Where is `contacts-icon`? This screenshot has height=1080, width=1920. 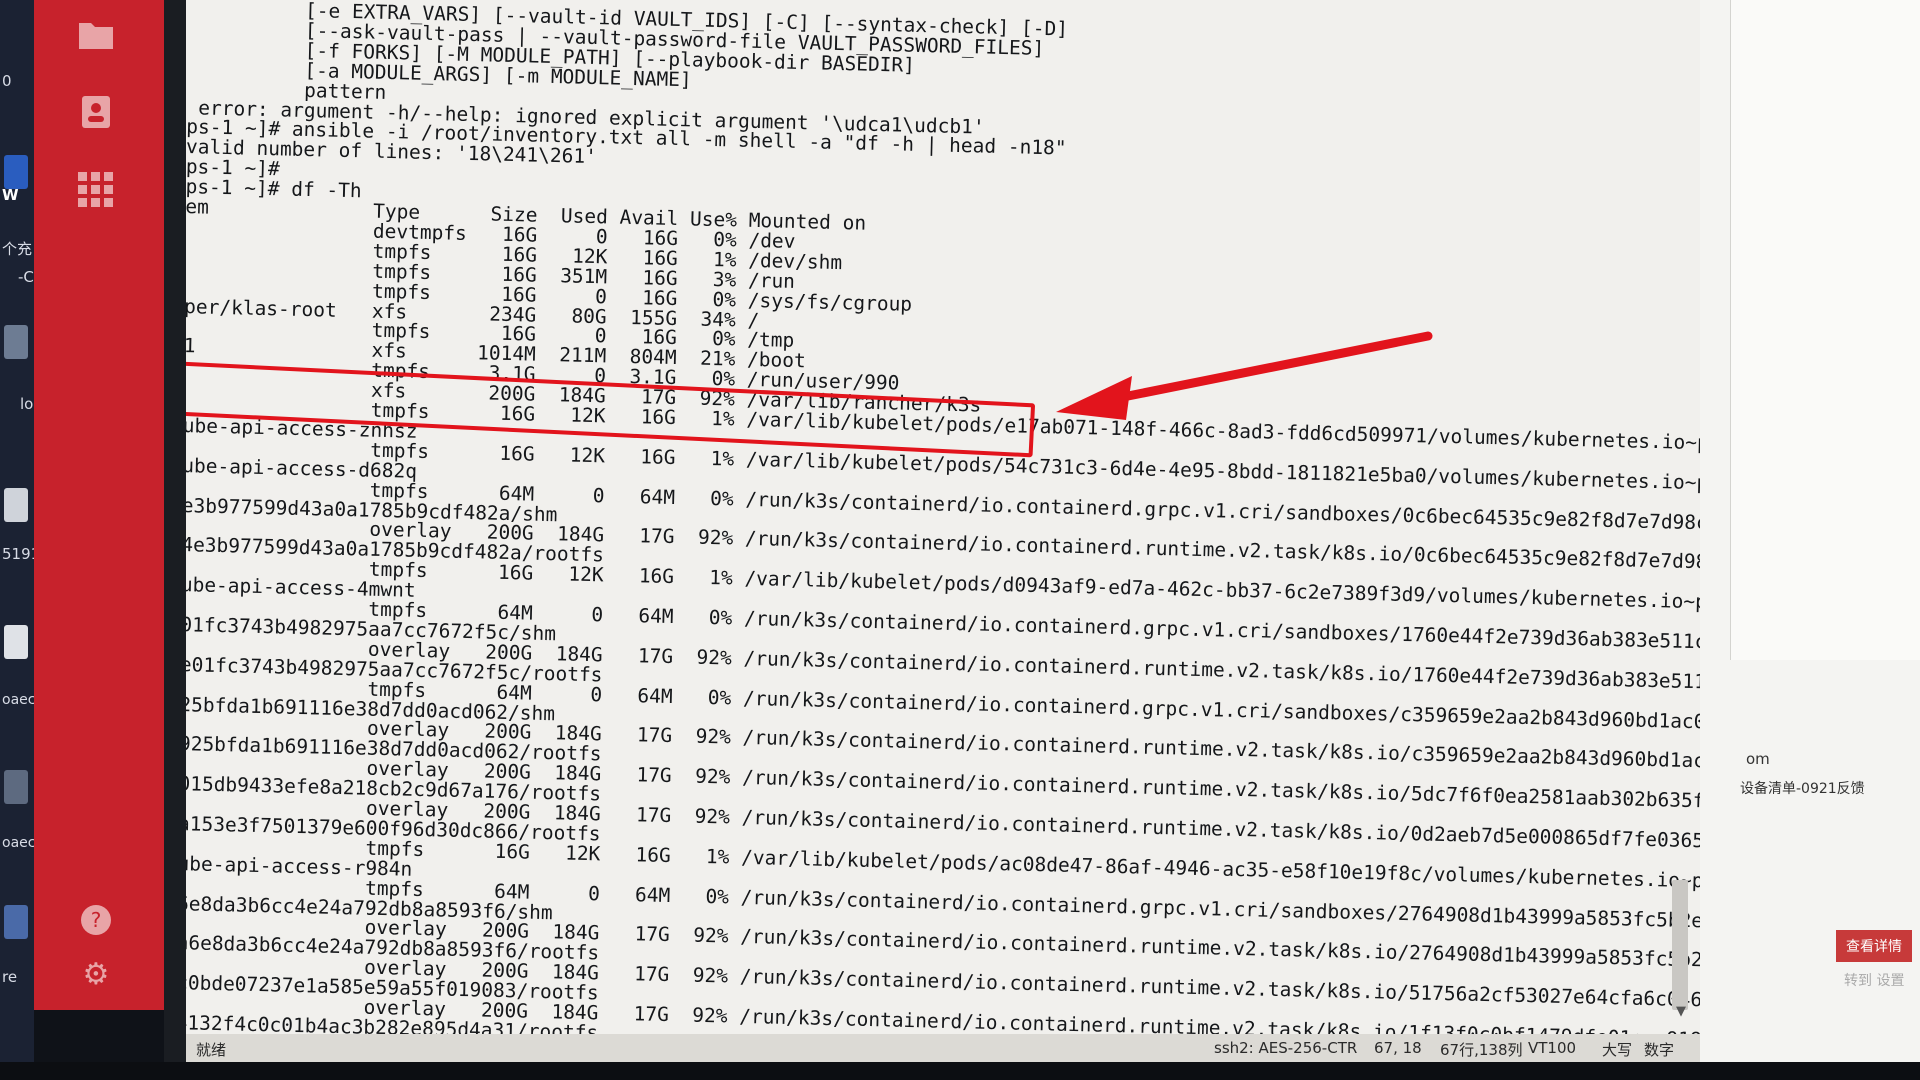 contacts-icon is located at coordinates (96, 112).